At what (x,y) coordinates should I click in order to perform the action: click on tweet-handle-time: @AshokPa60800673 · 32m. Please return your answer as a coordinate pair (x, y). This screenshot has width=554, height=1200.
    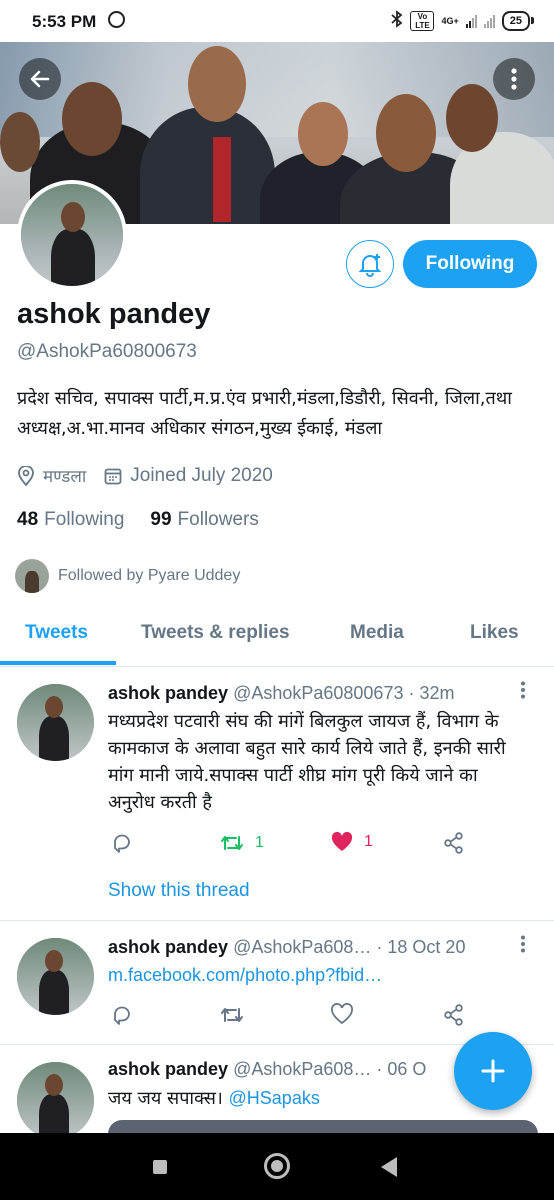
    Looking at the image, I should click on (344, 693).